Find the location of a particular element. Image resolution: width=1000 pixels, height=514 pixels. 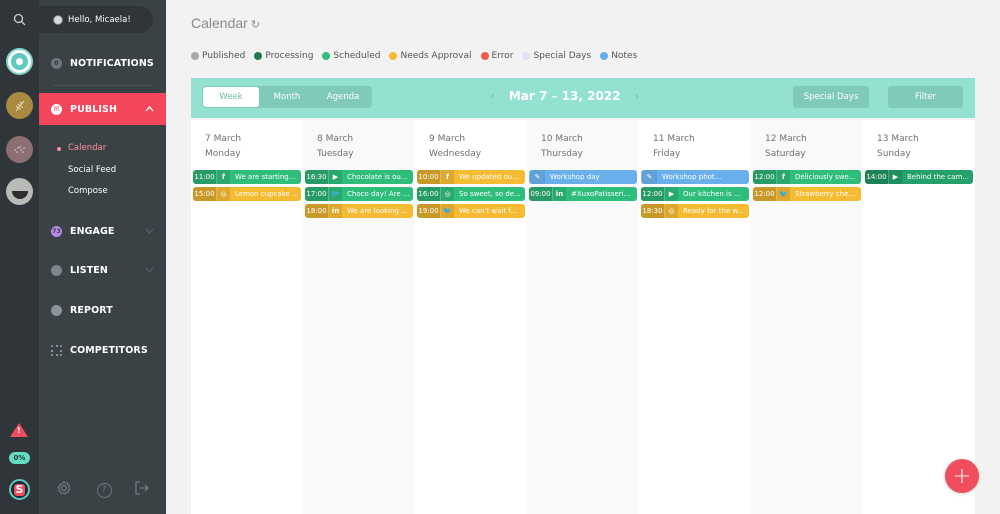

greeting-text: Hello, Micaela! is located at coordinates (99, 19).